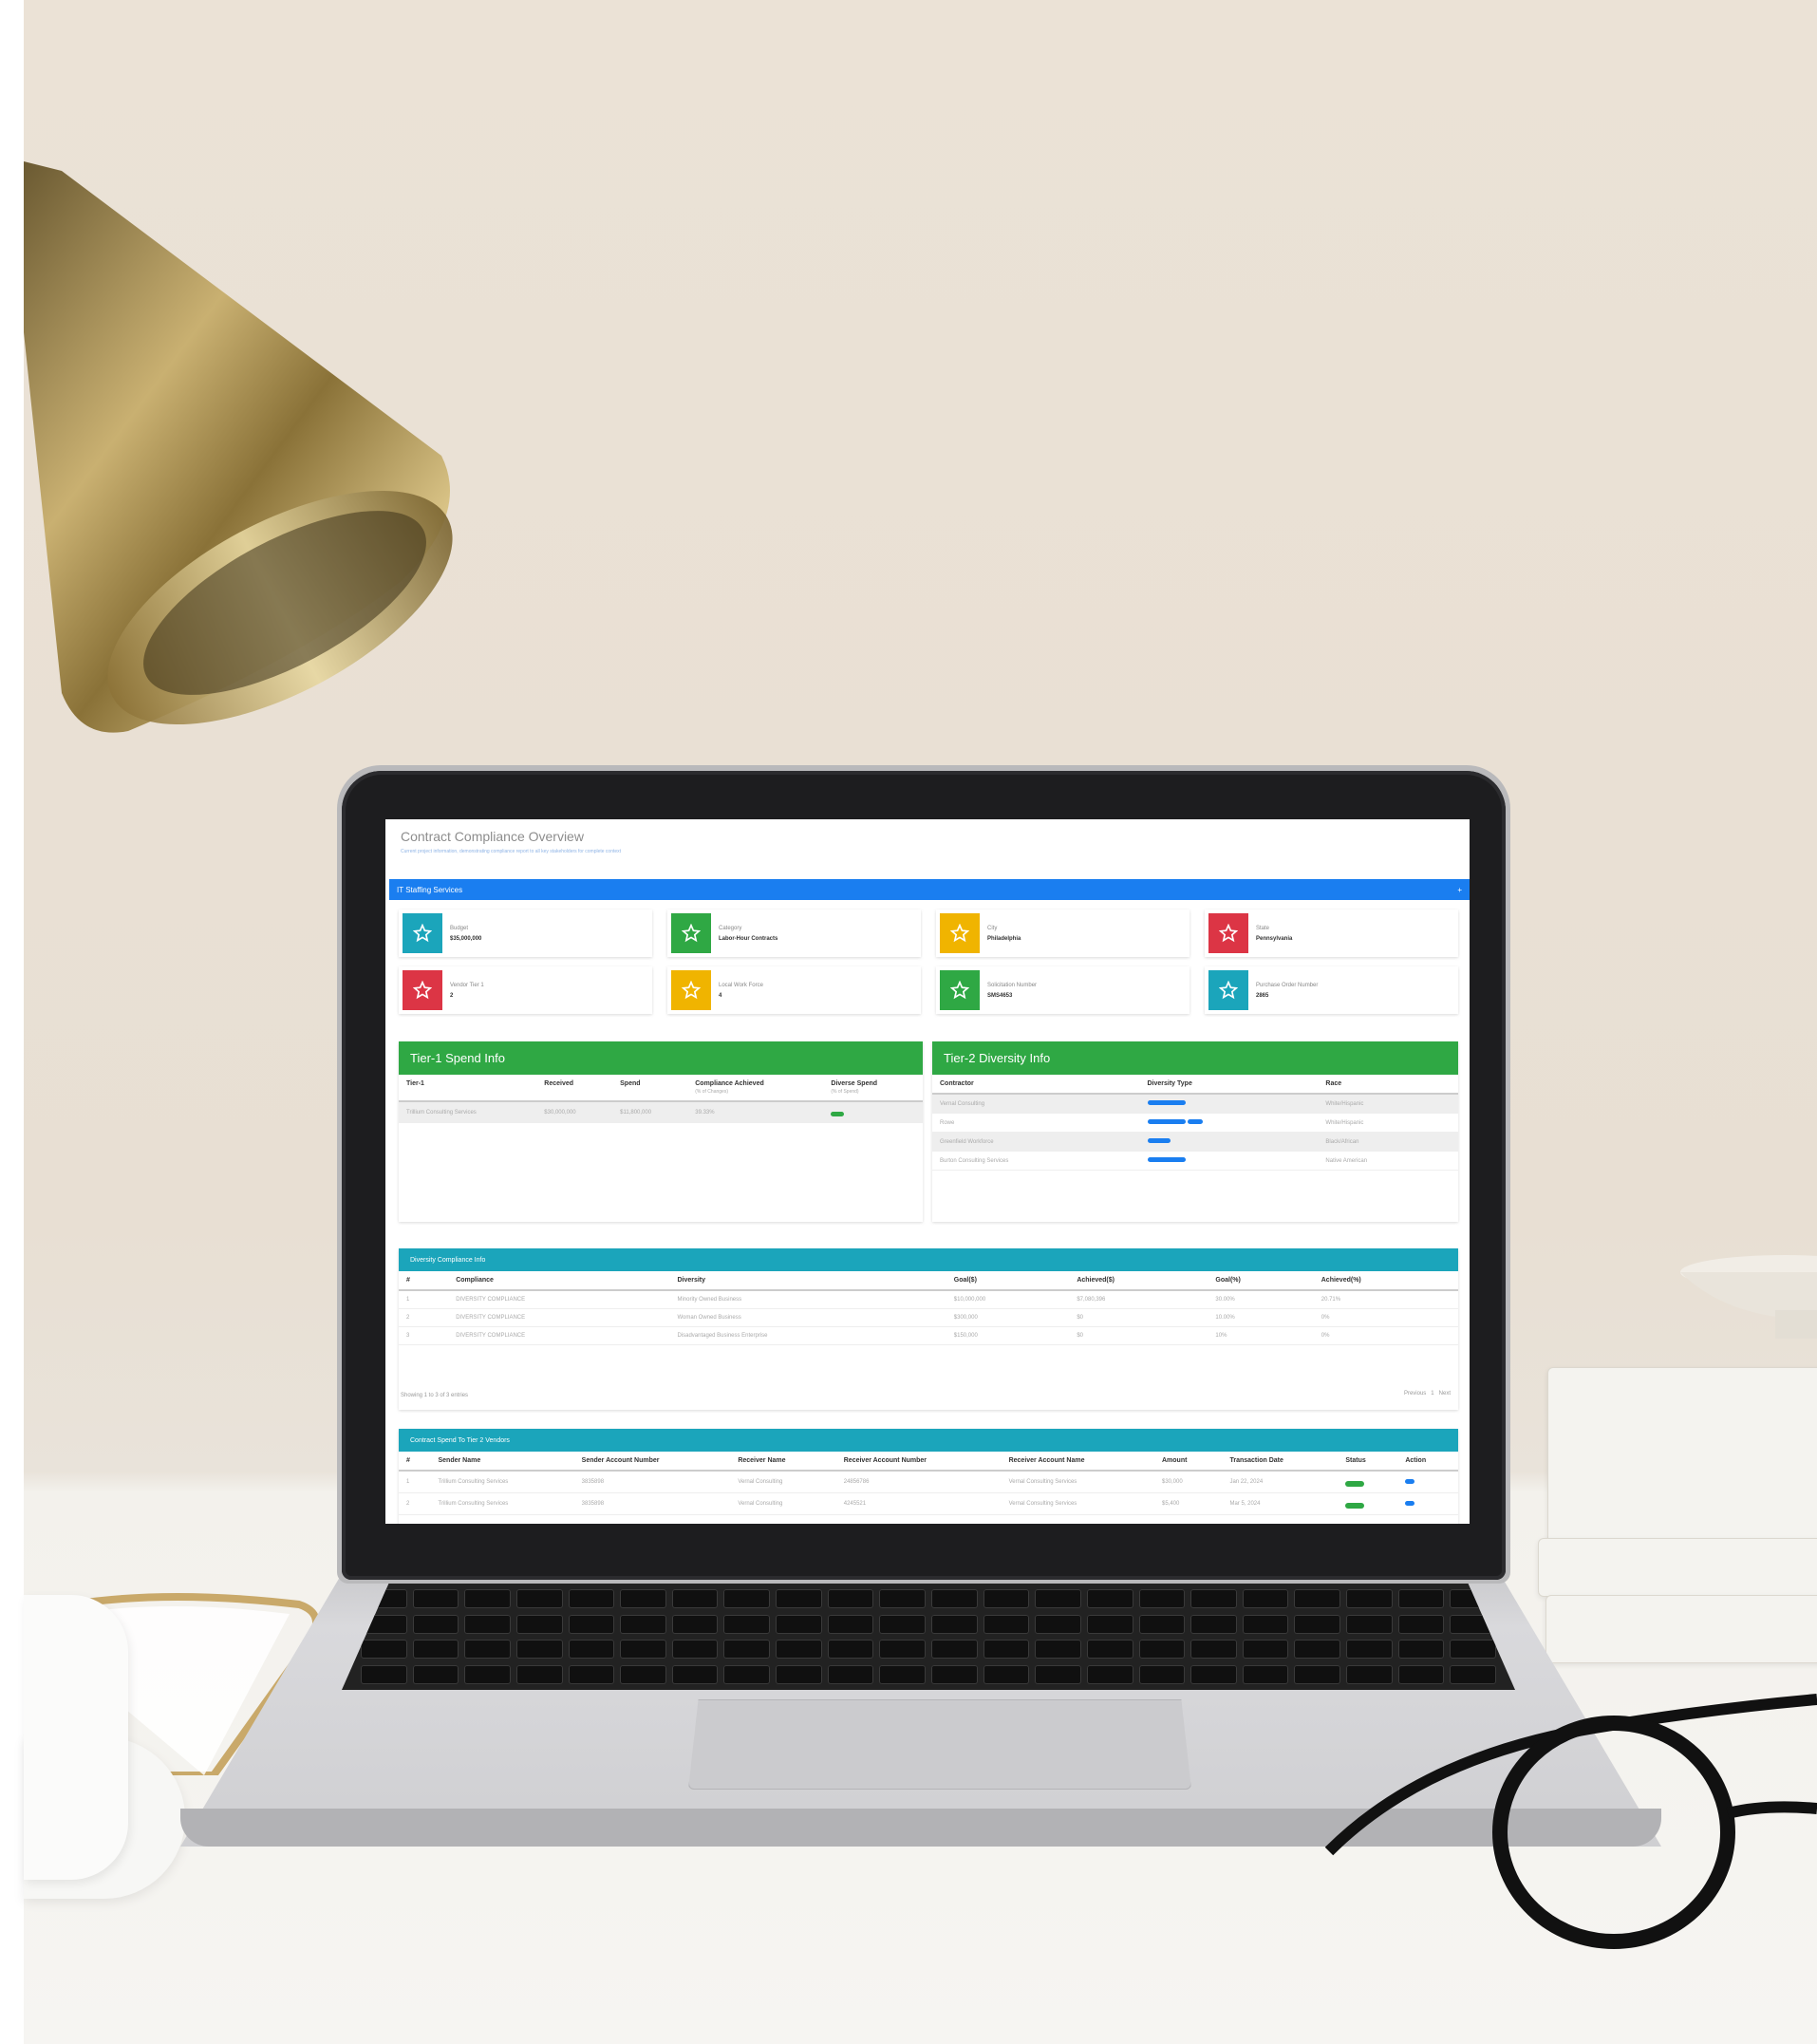 This screenshot has width=1817, height=2044. What do you see at coordinates (854, 1083) in the screenshot?
I see `column-header-label: Diverse Spend` at bounding box center [854, 1083].